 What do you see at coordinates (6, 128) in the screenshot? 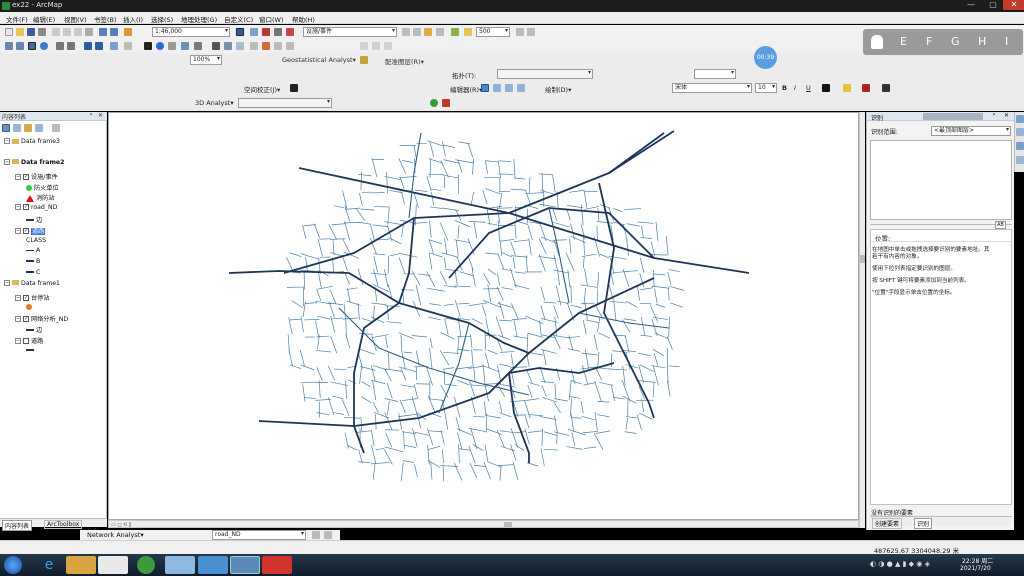
I see `list-by-drawing-order-icon` at bounding box center [6, 128].